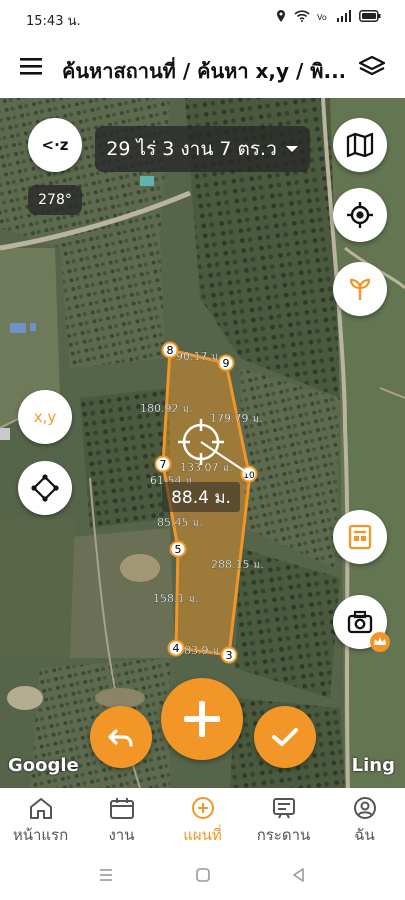  What do you see at coordinates (370, 16) in the screenshot?
I see `battery-icon` at bounding box center [370, 16].